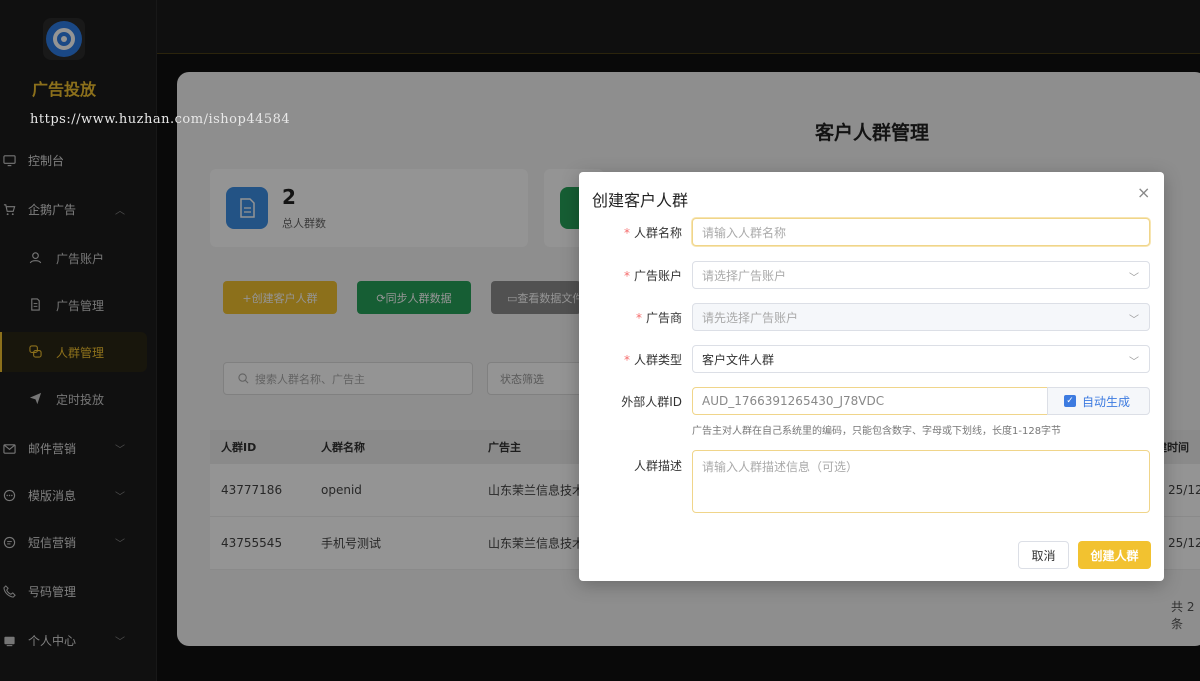 Image resolution: width=1200 pixels, height=681 pixels. I want to click on external-id-label: 外部人群ID, so click(651, 402).